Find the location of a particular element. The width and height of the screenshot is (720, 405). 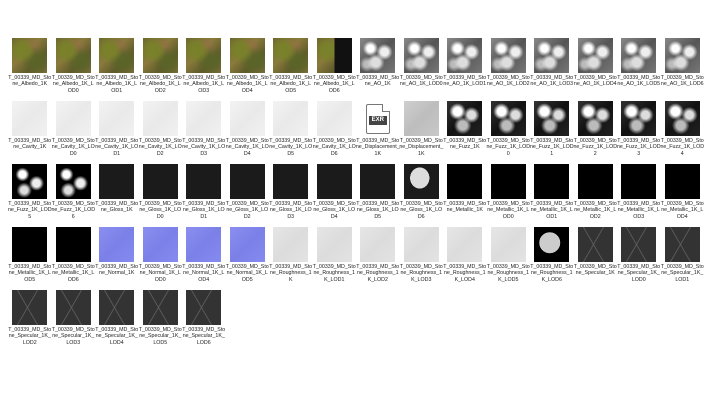

file-name: T_00339_MD_Stone_Metallic_1K_LOD1 is located at coordinates (552, 210).